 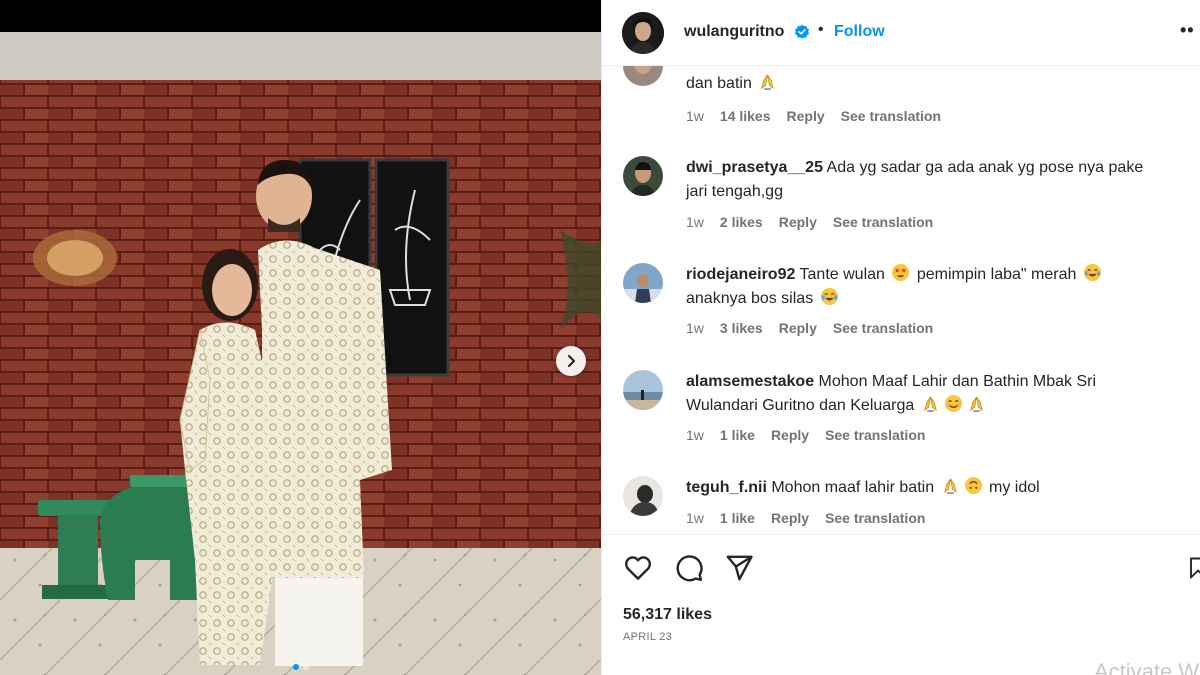 I want to click on author-username: wulanguritno, so click(x=734, y=32).